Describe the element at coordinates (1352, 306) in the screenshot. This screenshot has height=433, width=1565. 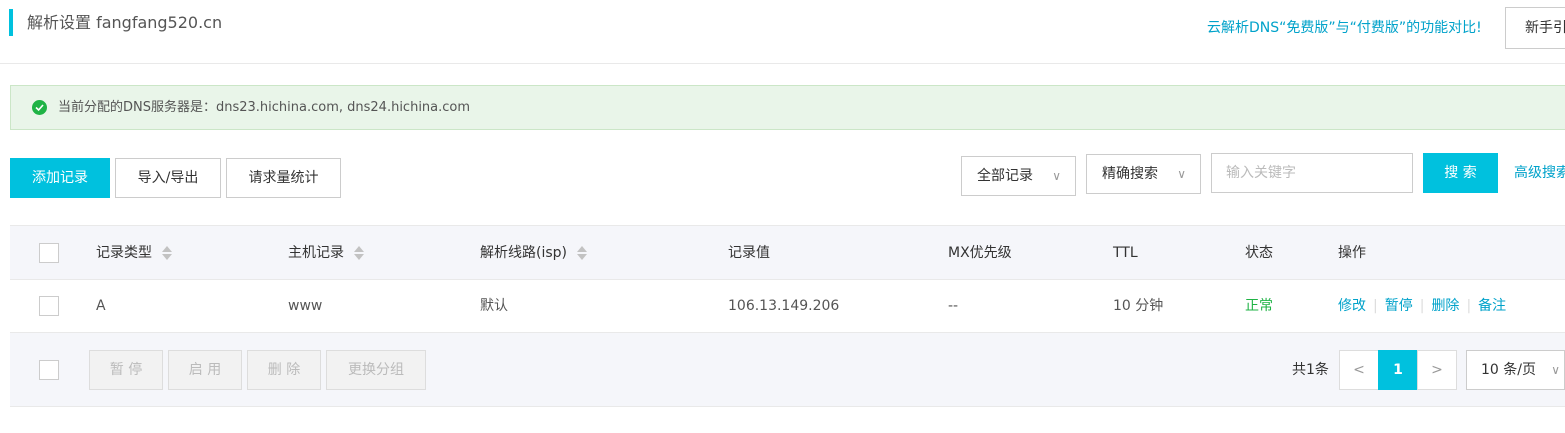
I see `edit-link: 修改` at that location.